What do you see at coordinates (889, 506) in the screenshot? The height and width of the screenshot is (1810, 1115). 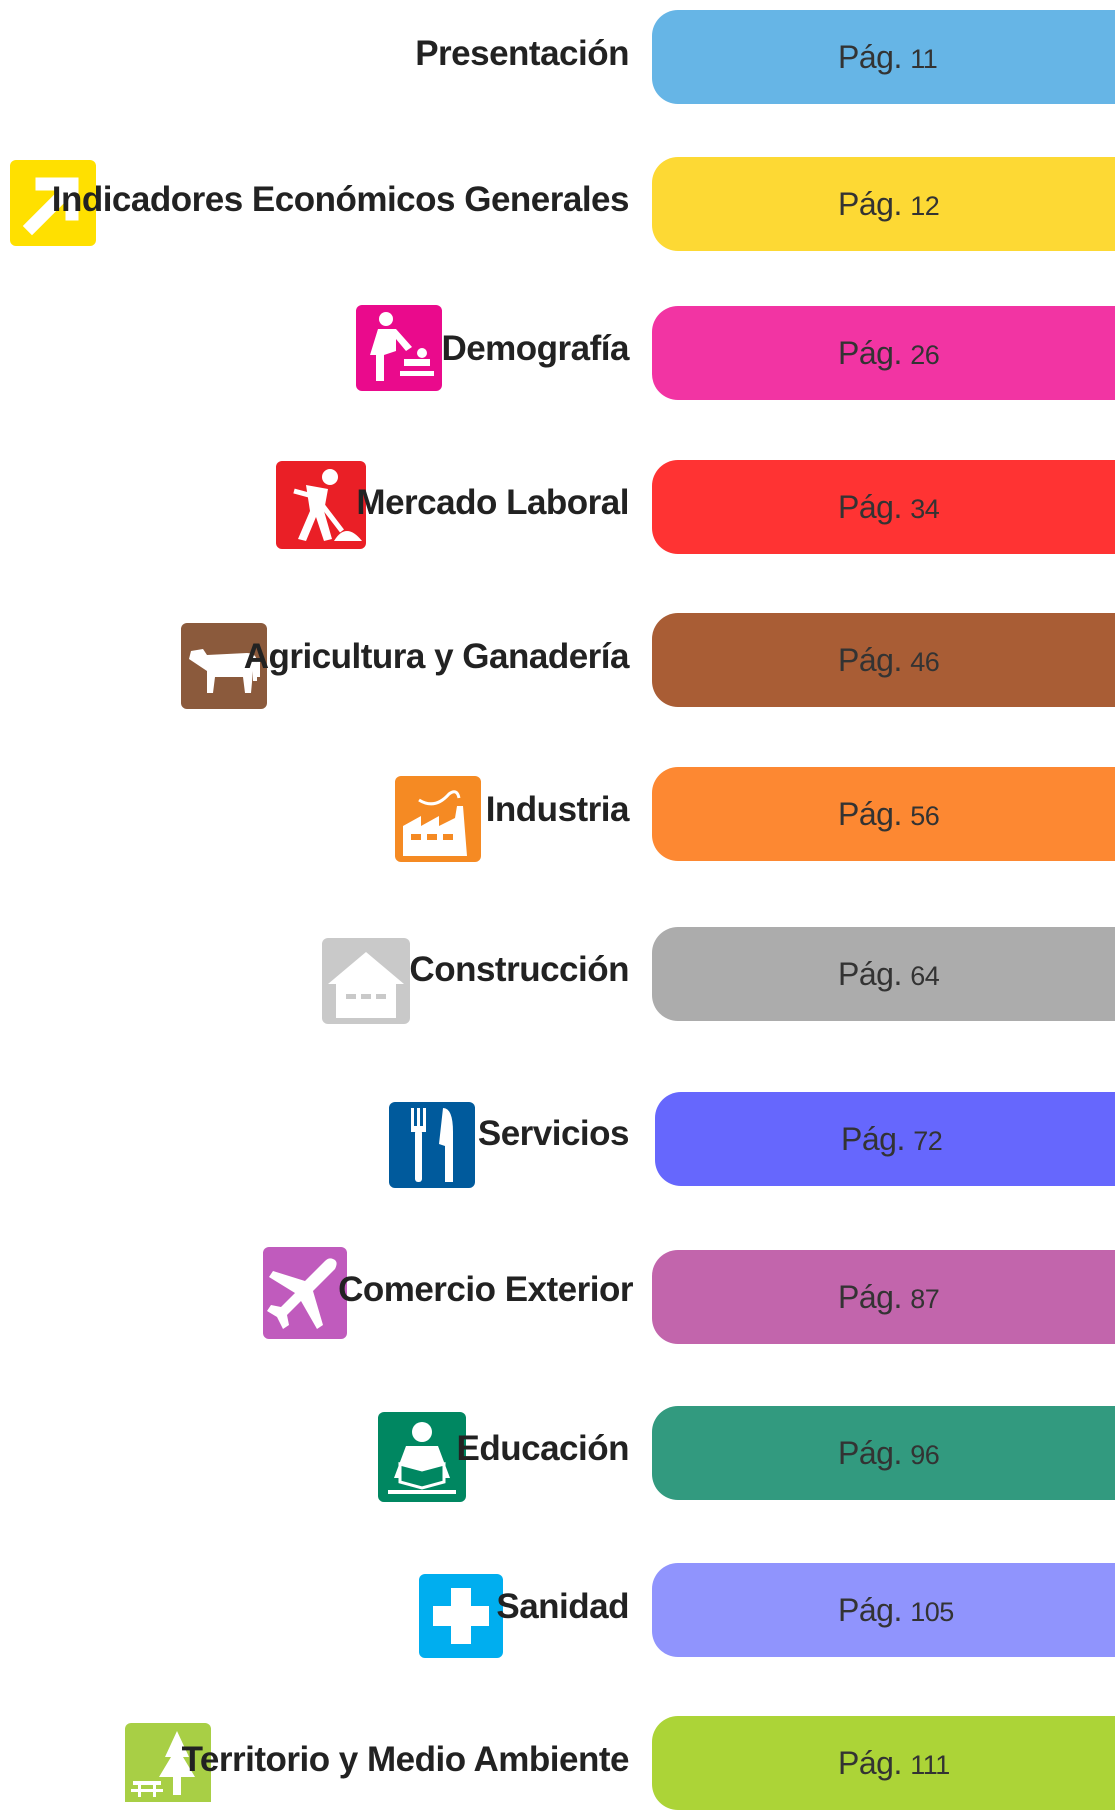 I see `page-ref: Pág. 34` at bounding box center [889, 506].